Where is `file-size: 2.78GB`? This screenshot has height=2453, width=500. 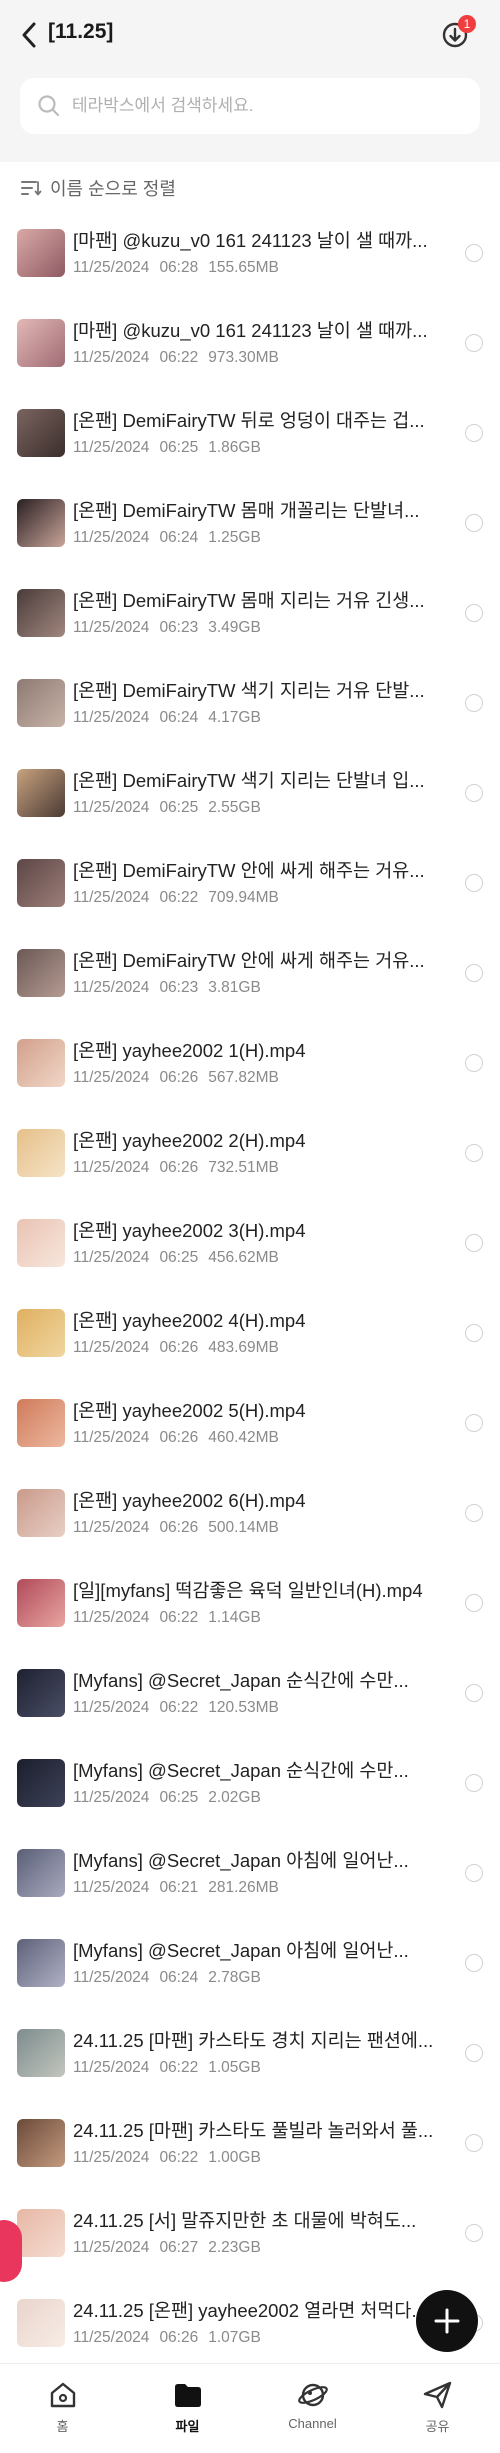
file-size: 2.78GB is located at coordinates (234, 1977).